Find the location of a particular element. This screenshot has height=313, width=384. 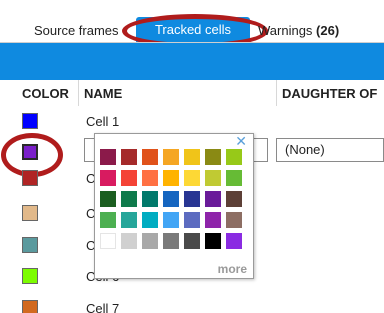

column-header-name: NAME is located at coordinates (103, 93).